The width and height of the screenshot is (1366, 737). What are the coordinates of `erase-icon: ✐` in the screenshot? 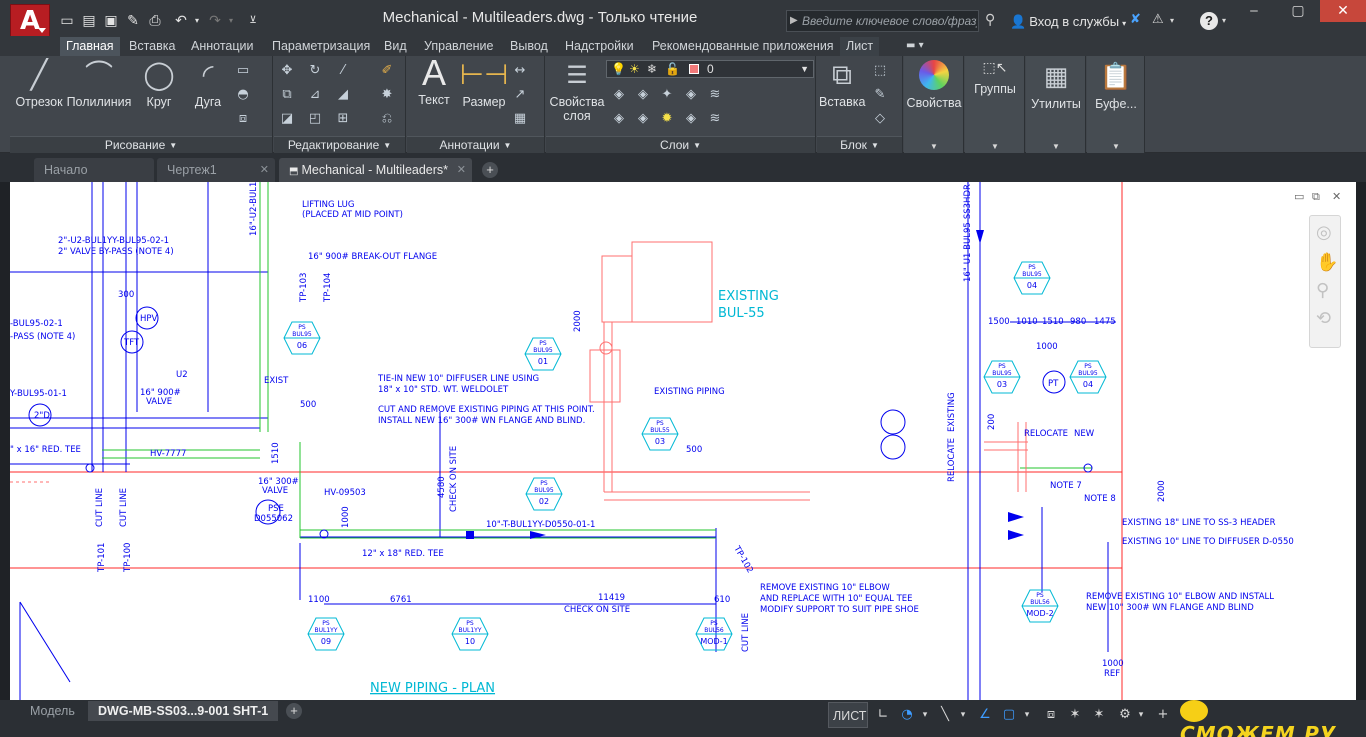 It's located at (387, 71).